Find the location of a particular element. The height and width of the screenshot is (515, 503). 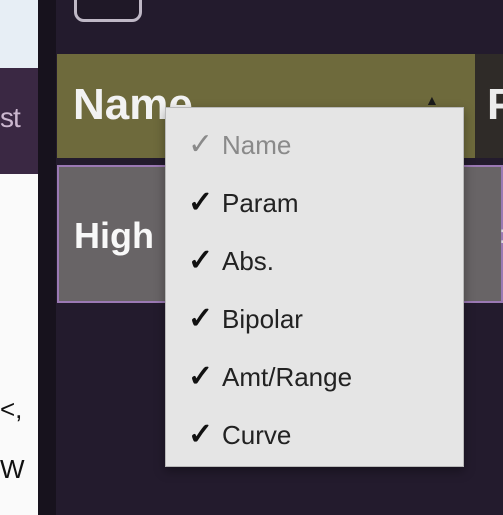

panel-divider is located at coordinates (47, 257).